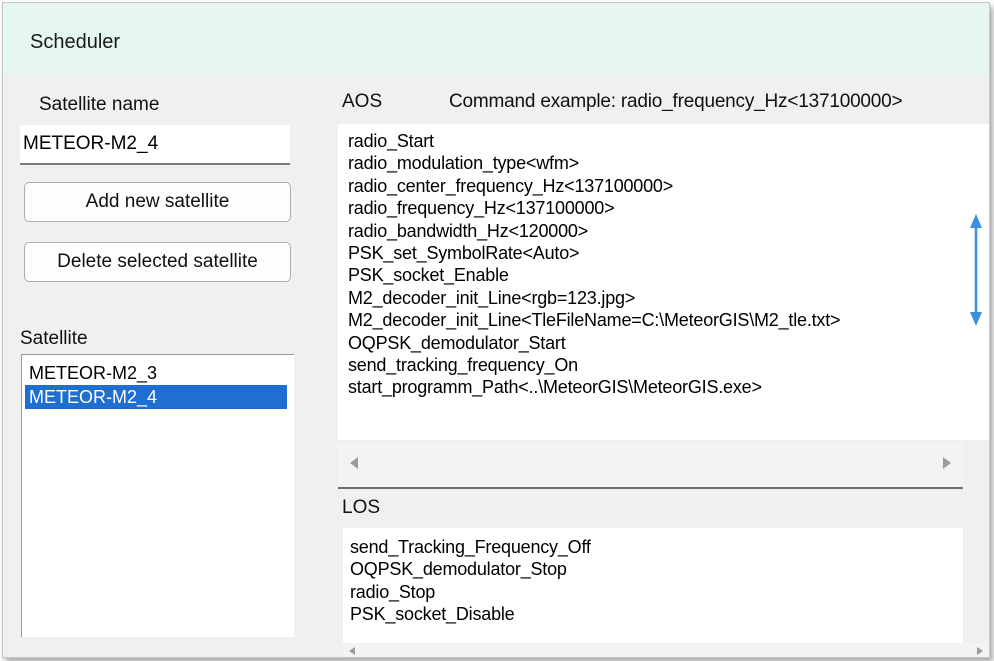 This screenshot has height=661, width=994. Describe the element at coordinates (470, 547) in the screenshot. I see `los-command-line: send_Tracking_Frequency_Off` at that location.